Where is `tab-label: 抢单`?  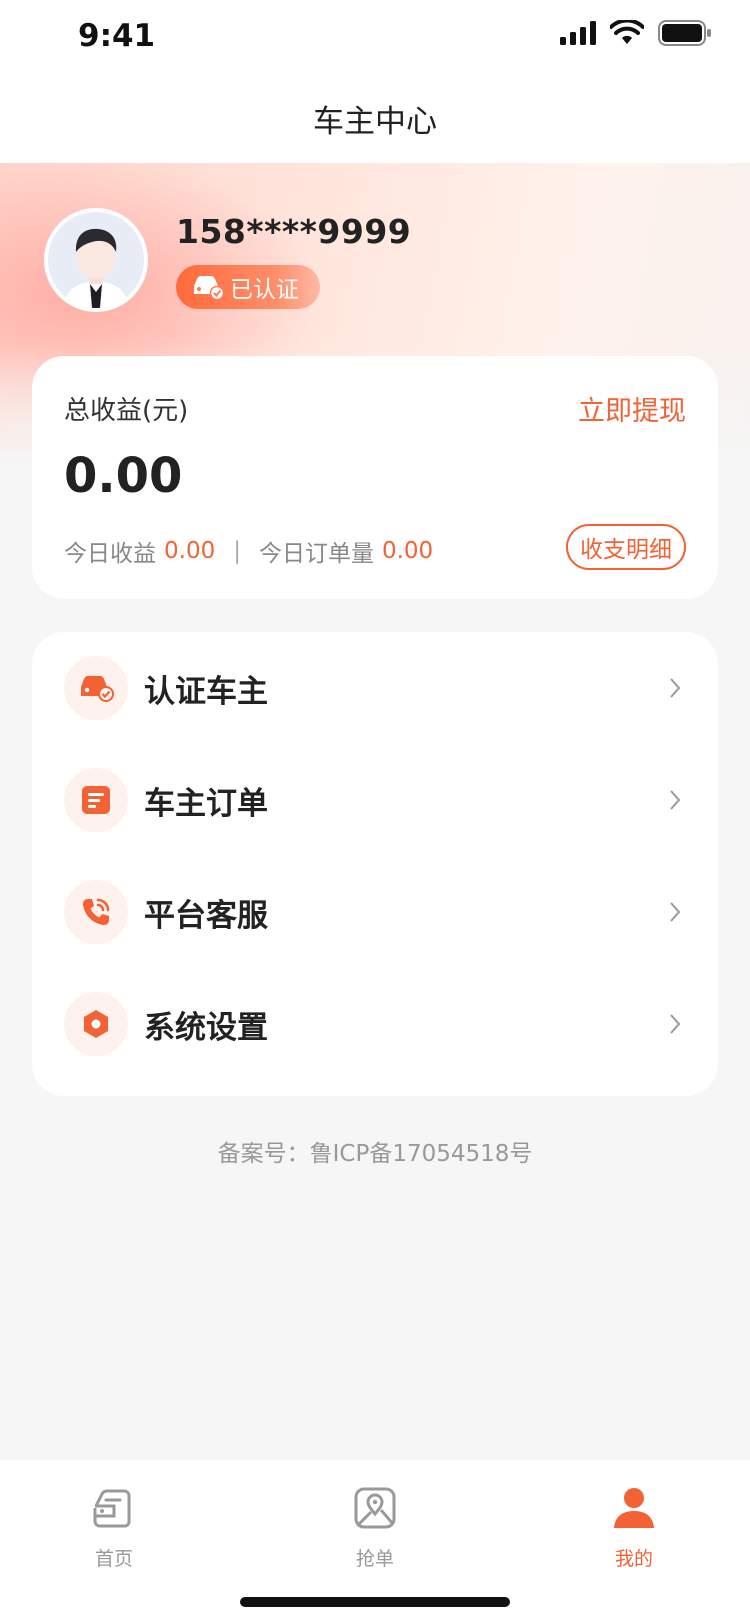 tab-label: 抢单 is located at coordinates (374, 1559).